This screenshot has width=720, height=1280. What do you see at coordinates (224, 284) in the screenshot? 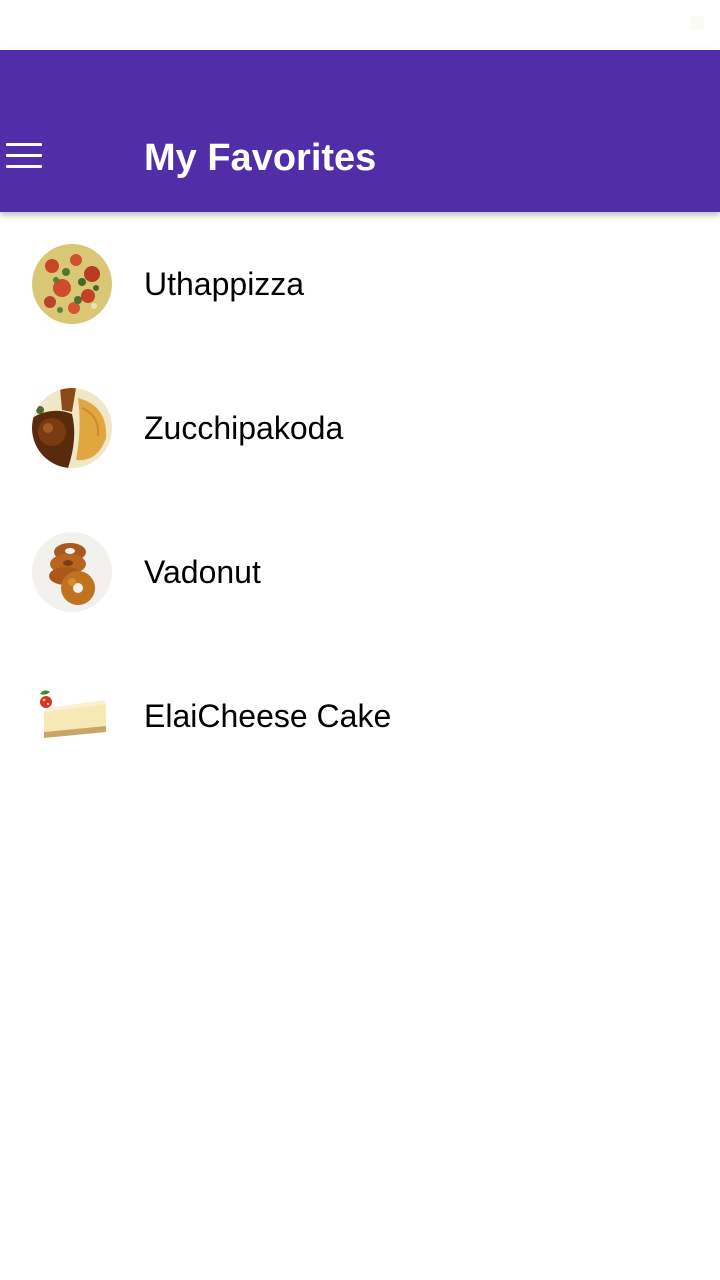
I see `item-name: Uthappizza` at bounding box center [224, 284].